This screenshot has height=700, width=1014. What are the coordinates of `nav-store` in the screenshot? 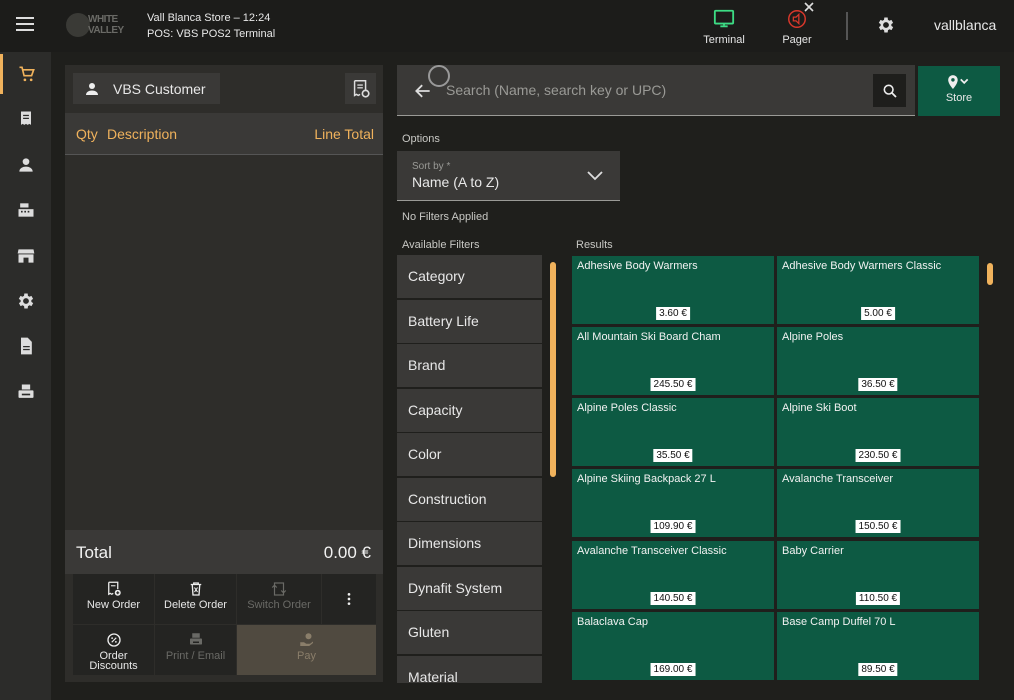 It's located at (25, 256).